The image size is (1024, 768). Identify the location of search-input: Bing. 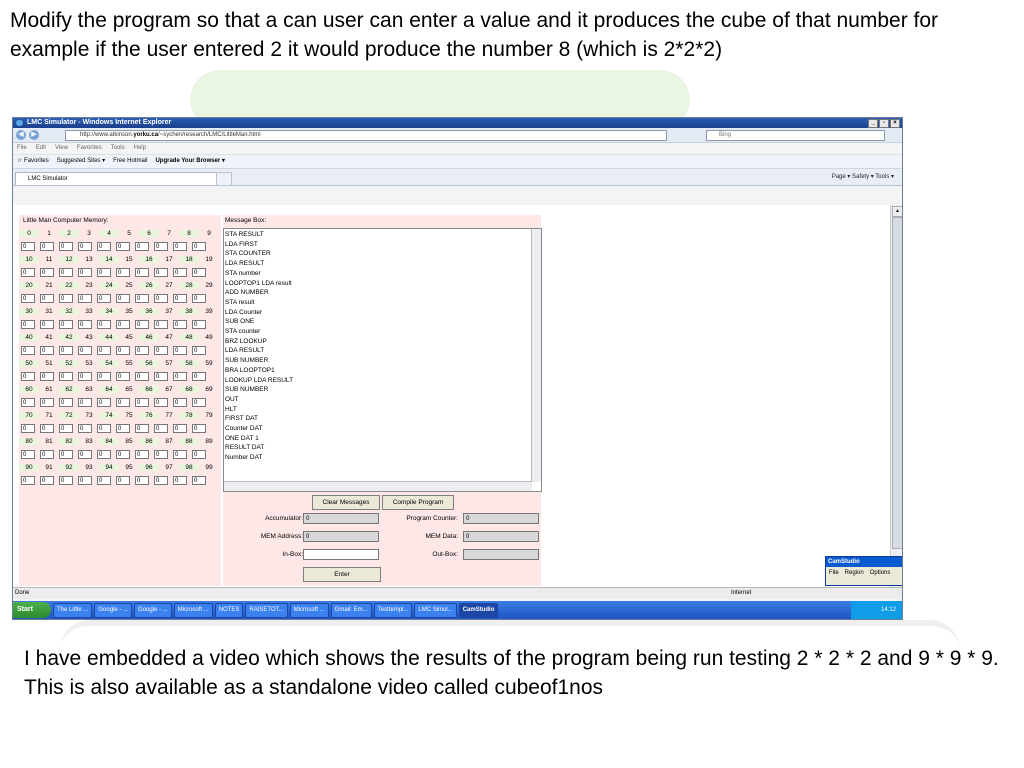
(795, 135).